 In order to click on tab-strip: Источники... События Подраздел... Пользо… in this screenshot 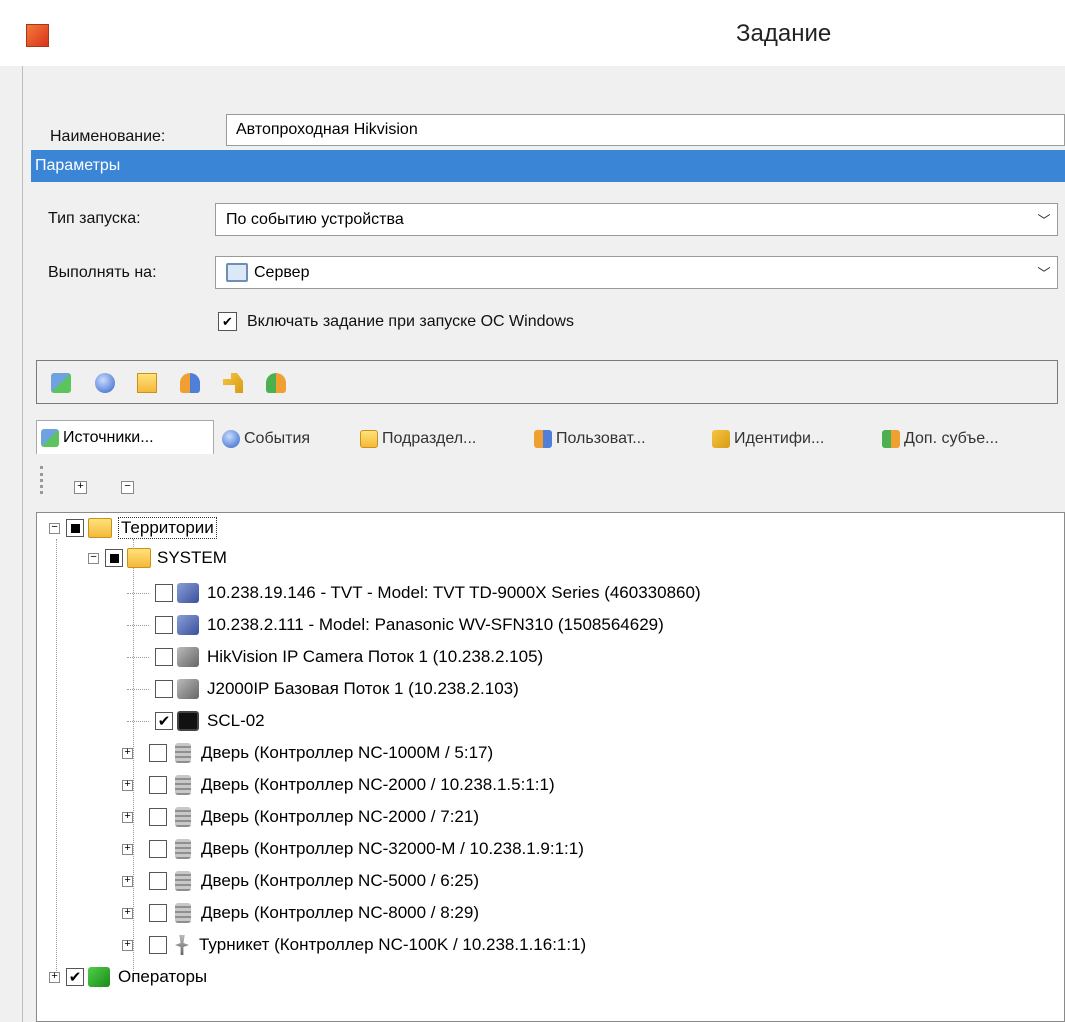, I will do `click(550, 439)`.